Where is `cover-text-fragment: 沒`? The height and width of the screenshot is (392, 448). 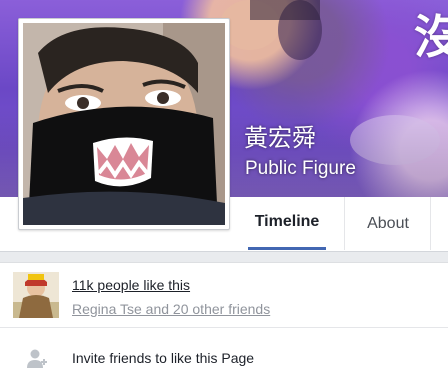 cover-text-fragment: 沒 is located at coordinates (431, 37).